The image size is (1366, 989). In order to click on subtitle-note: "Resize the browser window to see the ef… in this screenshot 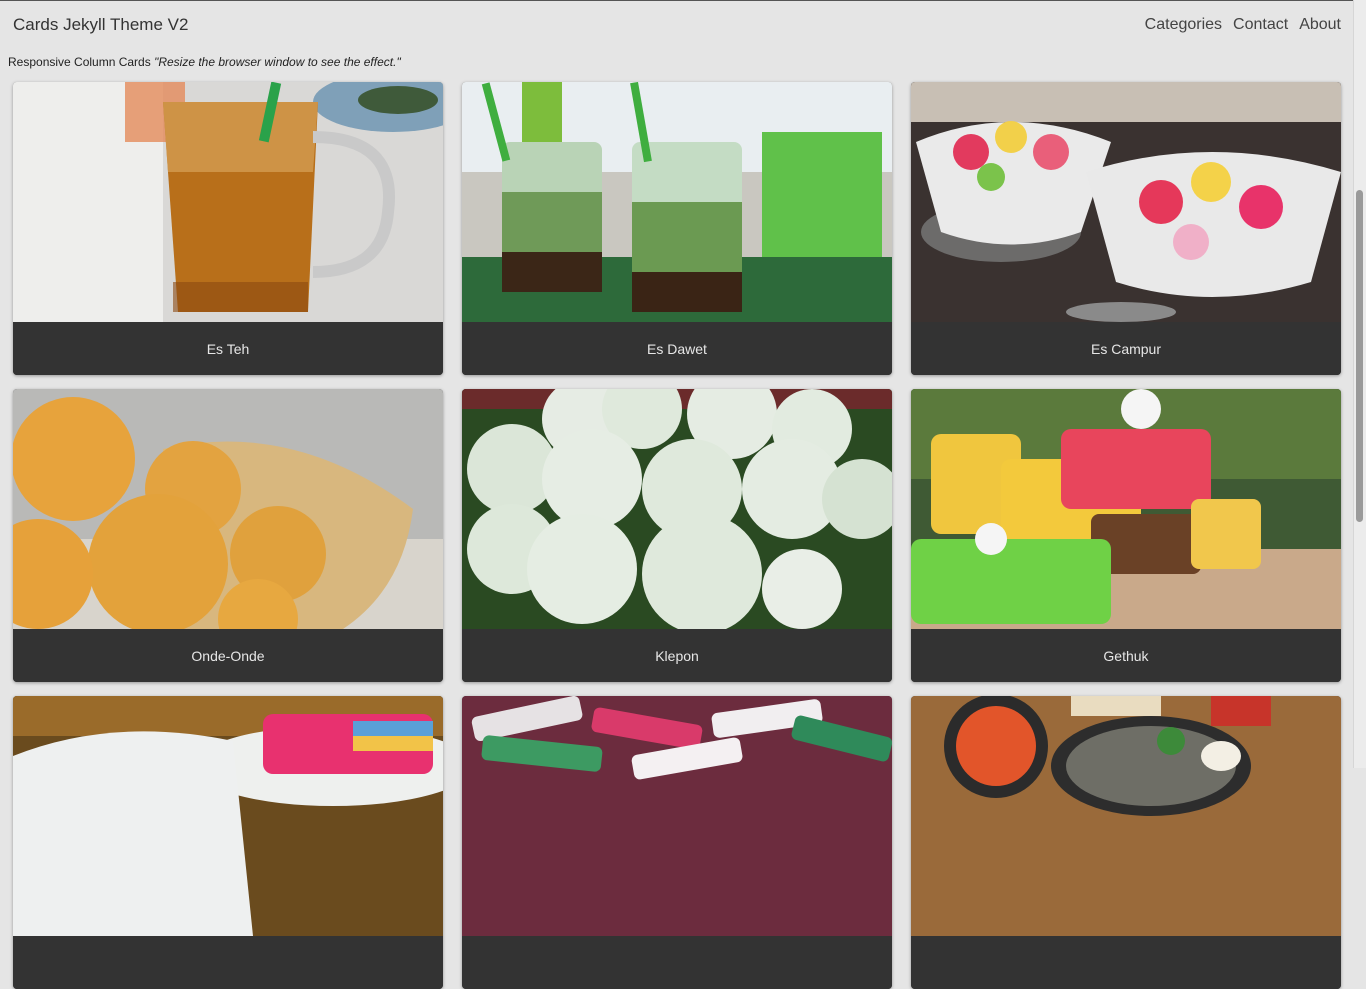, I will do `click(277, 62)`.